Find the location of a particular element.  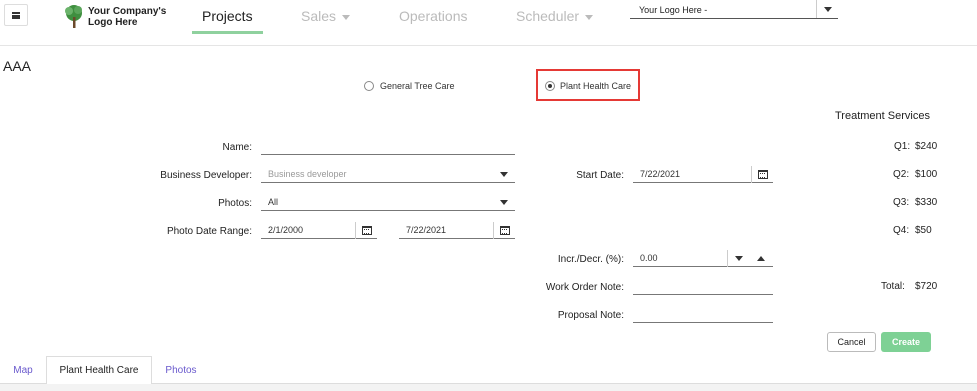

total-value: $720 is located at coordinates (926, 286).